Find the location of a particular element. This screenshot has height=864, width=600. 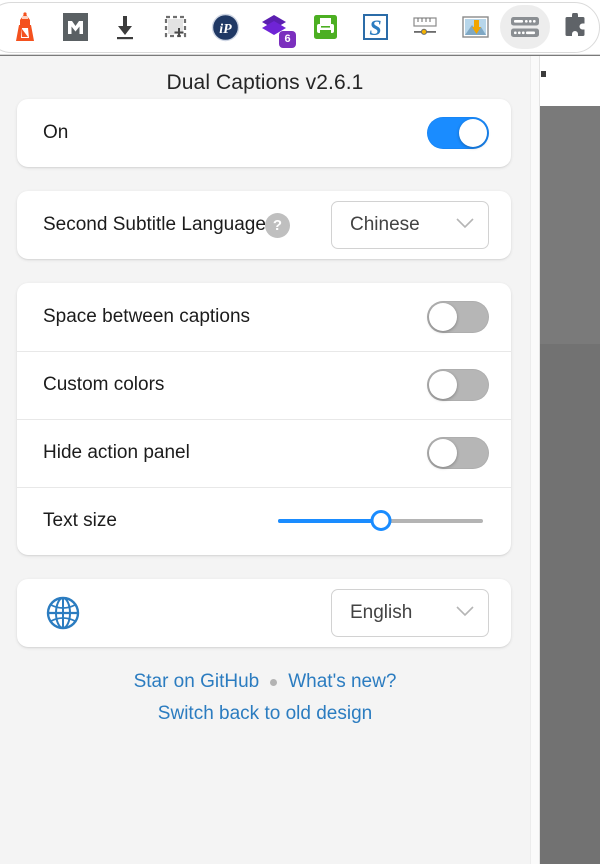

space-between-captions-toggle is located at coordinates (458, 317).